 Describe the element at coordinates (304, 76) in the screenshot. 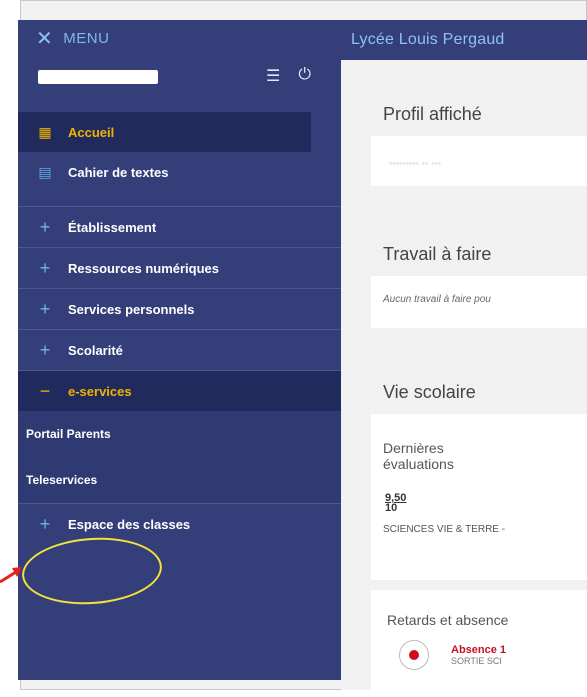

I see `power-icon: ⏻` at that location.